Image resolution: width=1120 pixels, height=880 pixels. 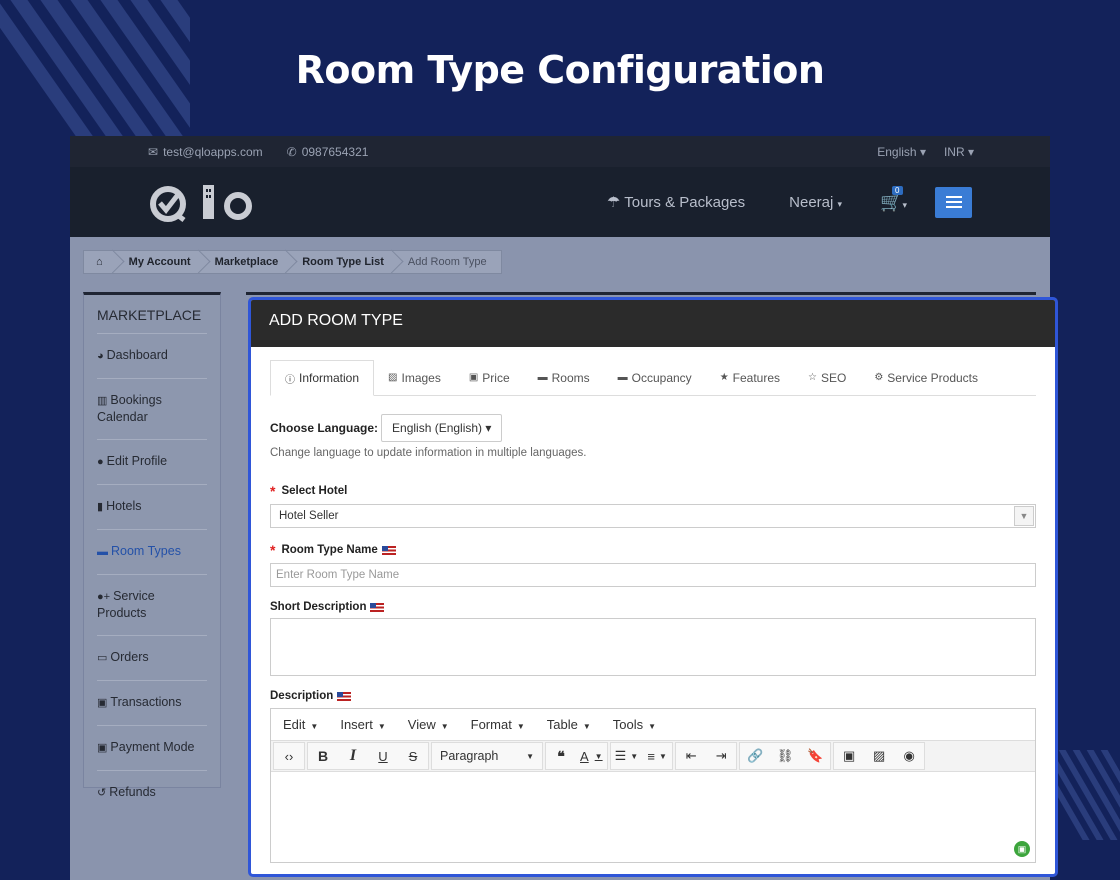 What do you see at coordinates (273, 550) in the screenshot?
I see `required-marker: *` at bounding box center [273, 550].